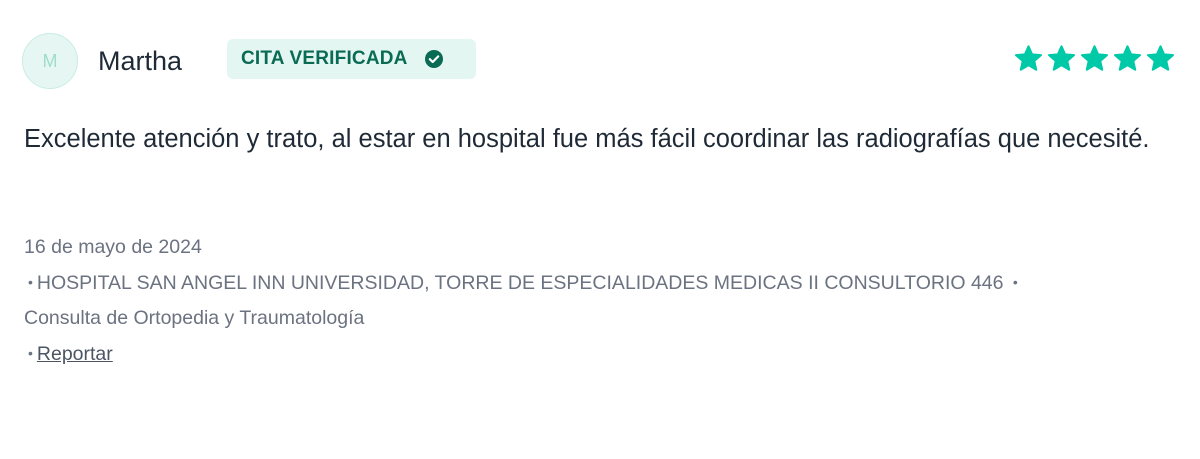 The width and height of the screenshot is (1200, 459). What do you see at coordinates (194, 318) in the screenshot?
I see `review-service: Consulta de Ortopedia y Traumatología` at bounding box center [194, 318].